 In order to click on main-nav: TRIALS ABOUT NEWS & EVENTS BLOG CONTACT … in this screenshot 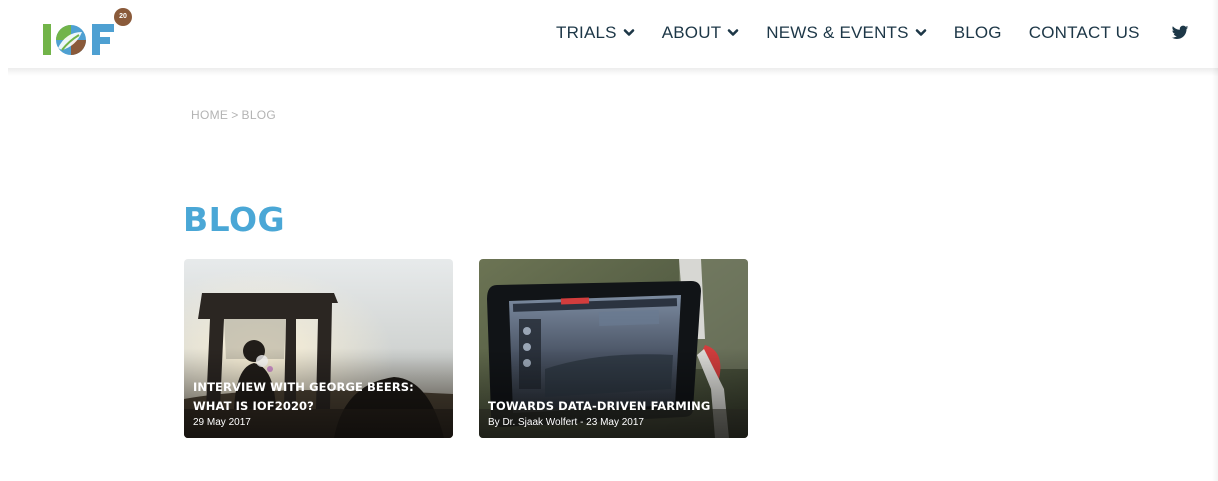, I will do `click(872, 33)`.